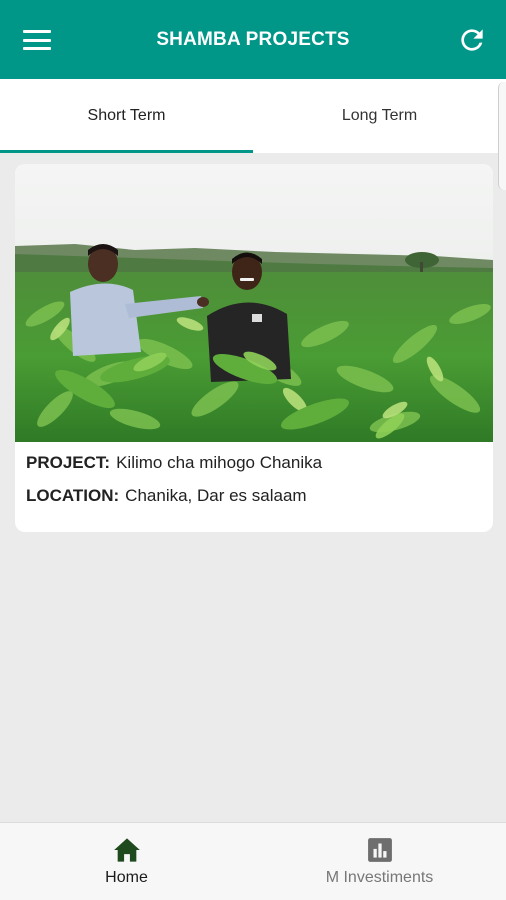 Image resolution: width=506 pixels, height=900 pixels. I want to click on project-row: PROJECT: Kilimo cha mihogo Chanika, so click(254, 468).